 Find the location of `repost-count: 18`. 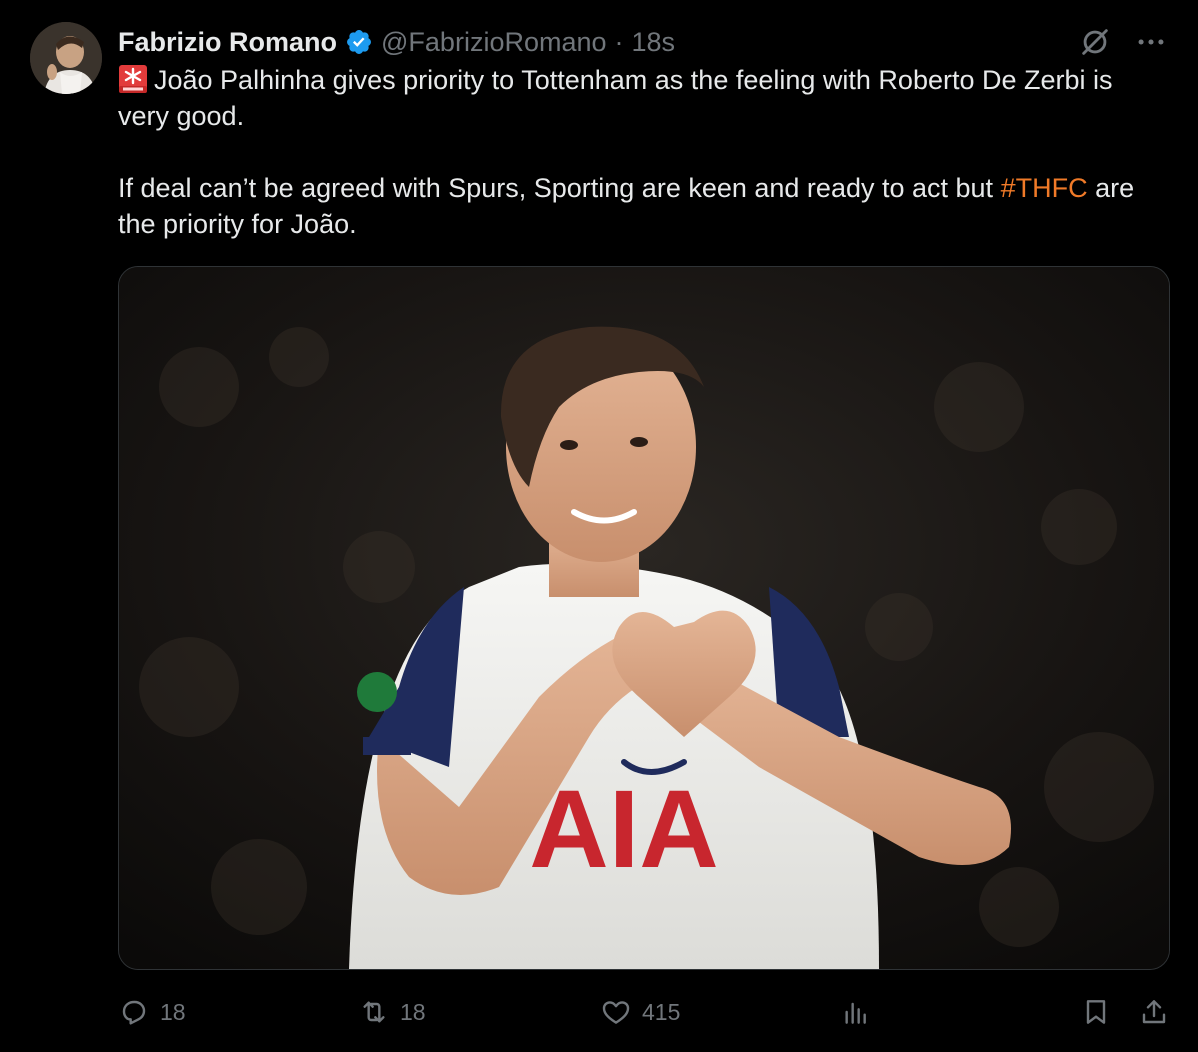

repost-count: 18 is located at coordinates (413, 1011).